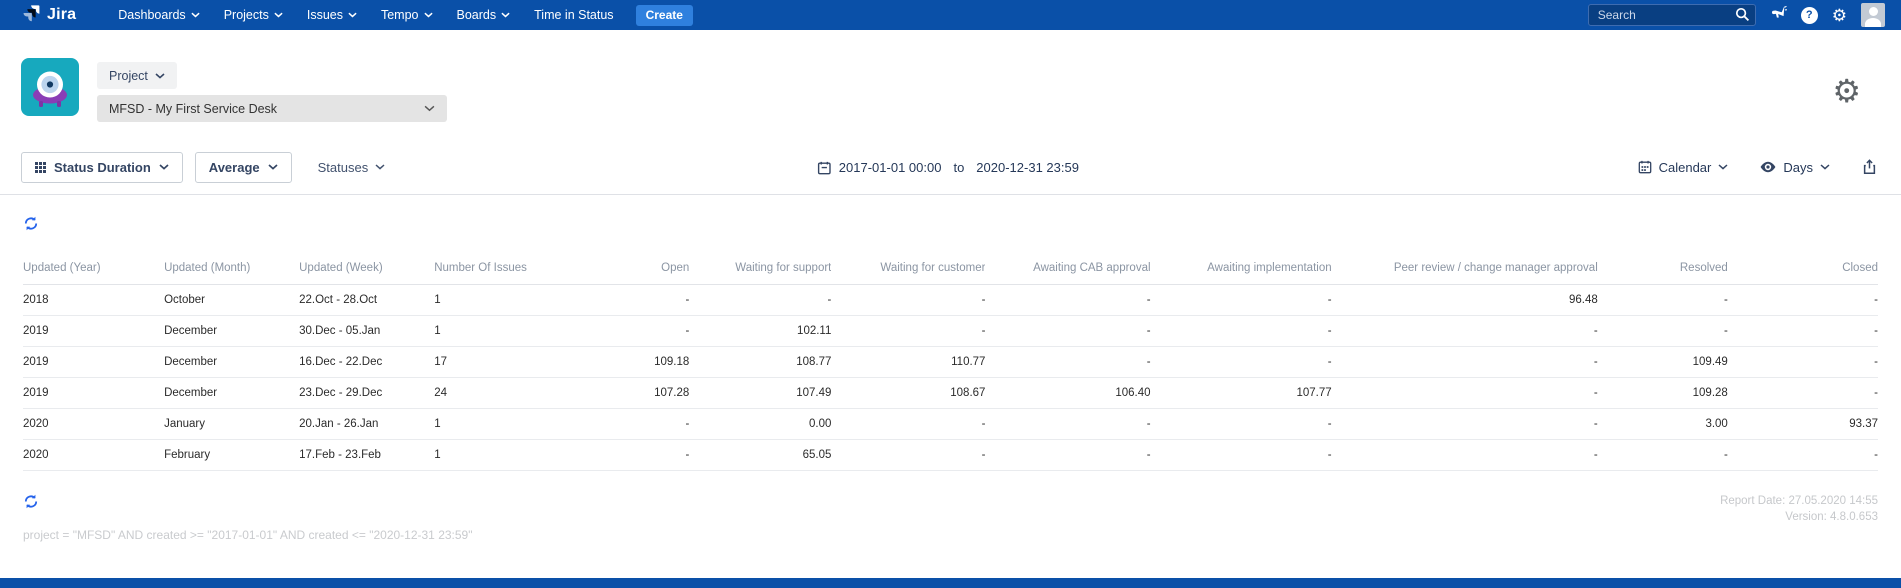 This screenshot has width=1901, height=588. I want to click on column-header: Open, so click(627, 267).